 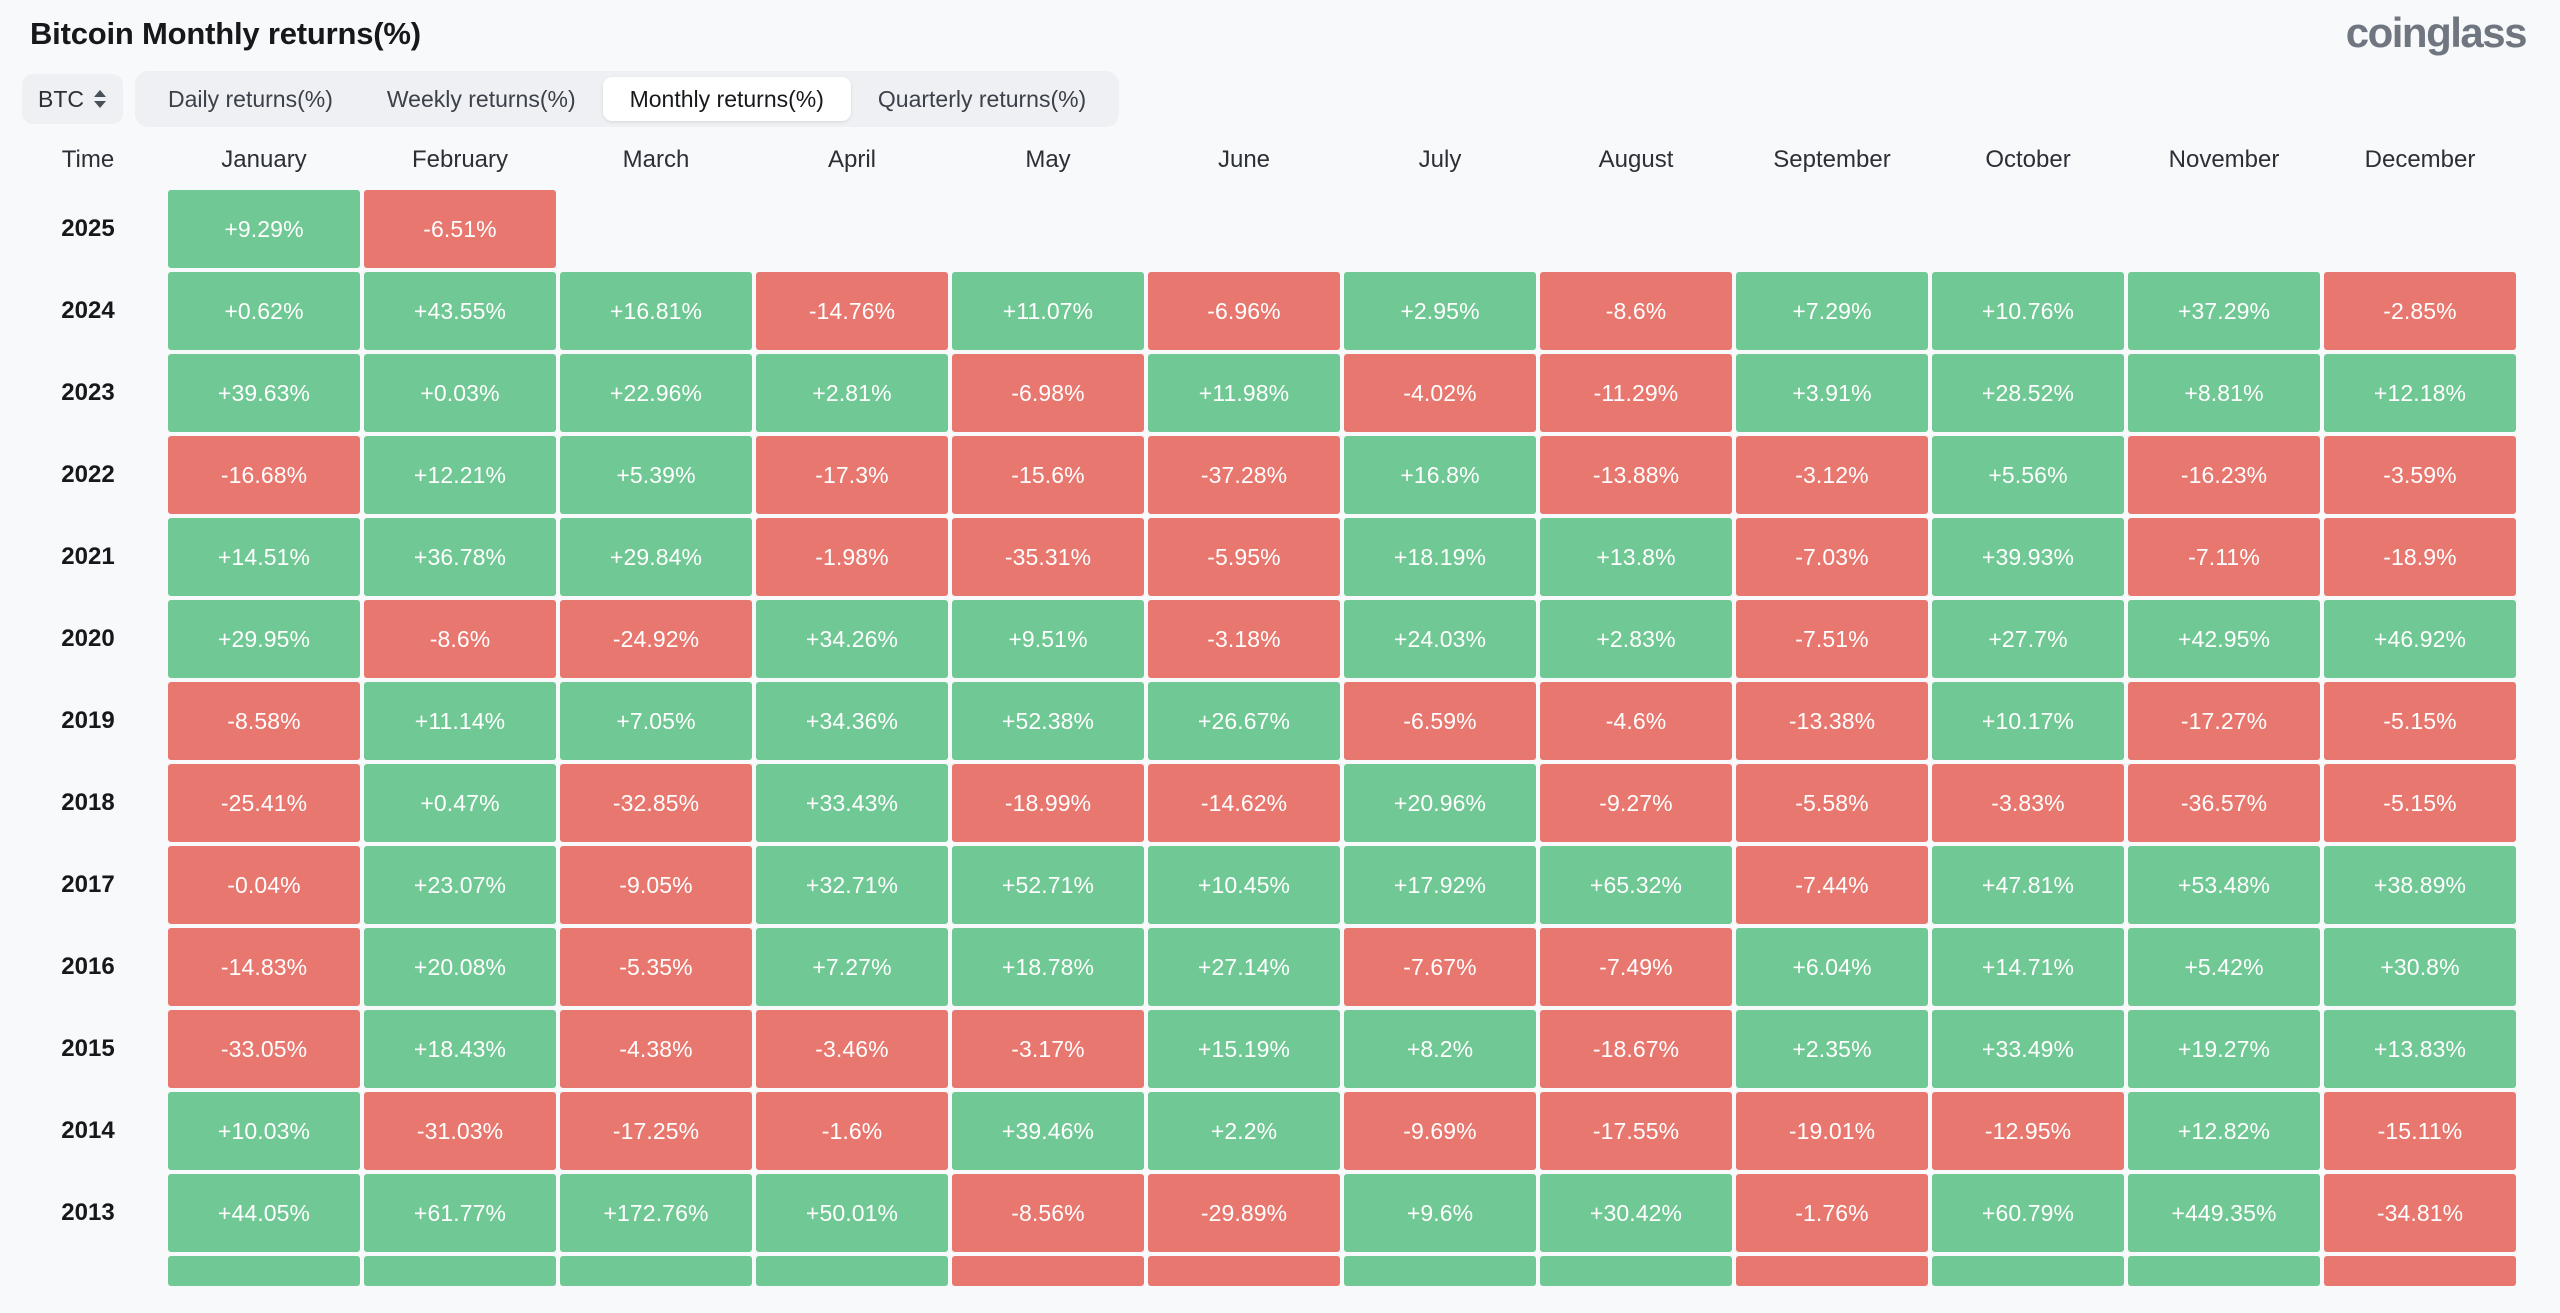 What do you see at coordinates (1048, 1049) in the screenshot?
I see `return-cell-may: -3.17%` at bounding box center [1048, 1049].